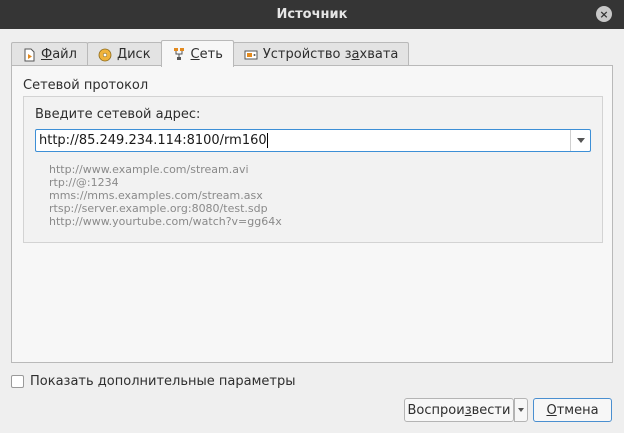 The image size is (624, 433). I want to click on example-line: rtp://@:1234, so click(84, 182).